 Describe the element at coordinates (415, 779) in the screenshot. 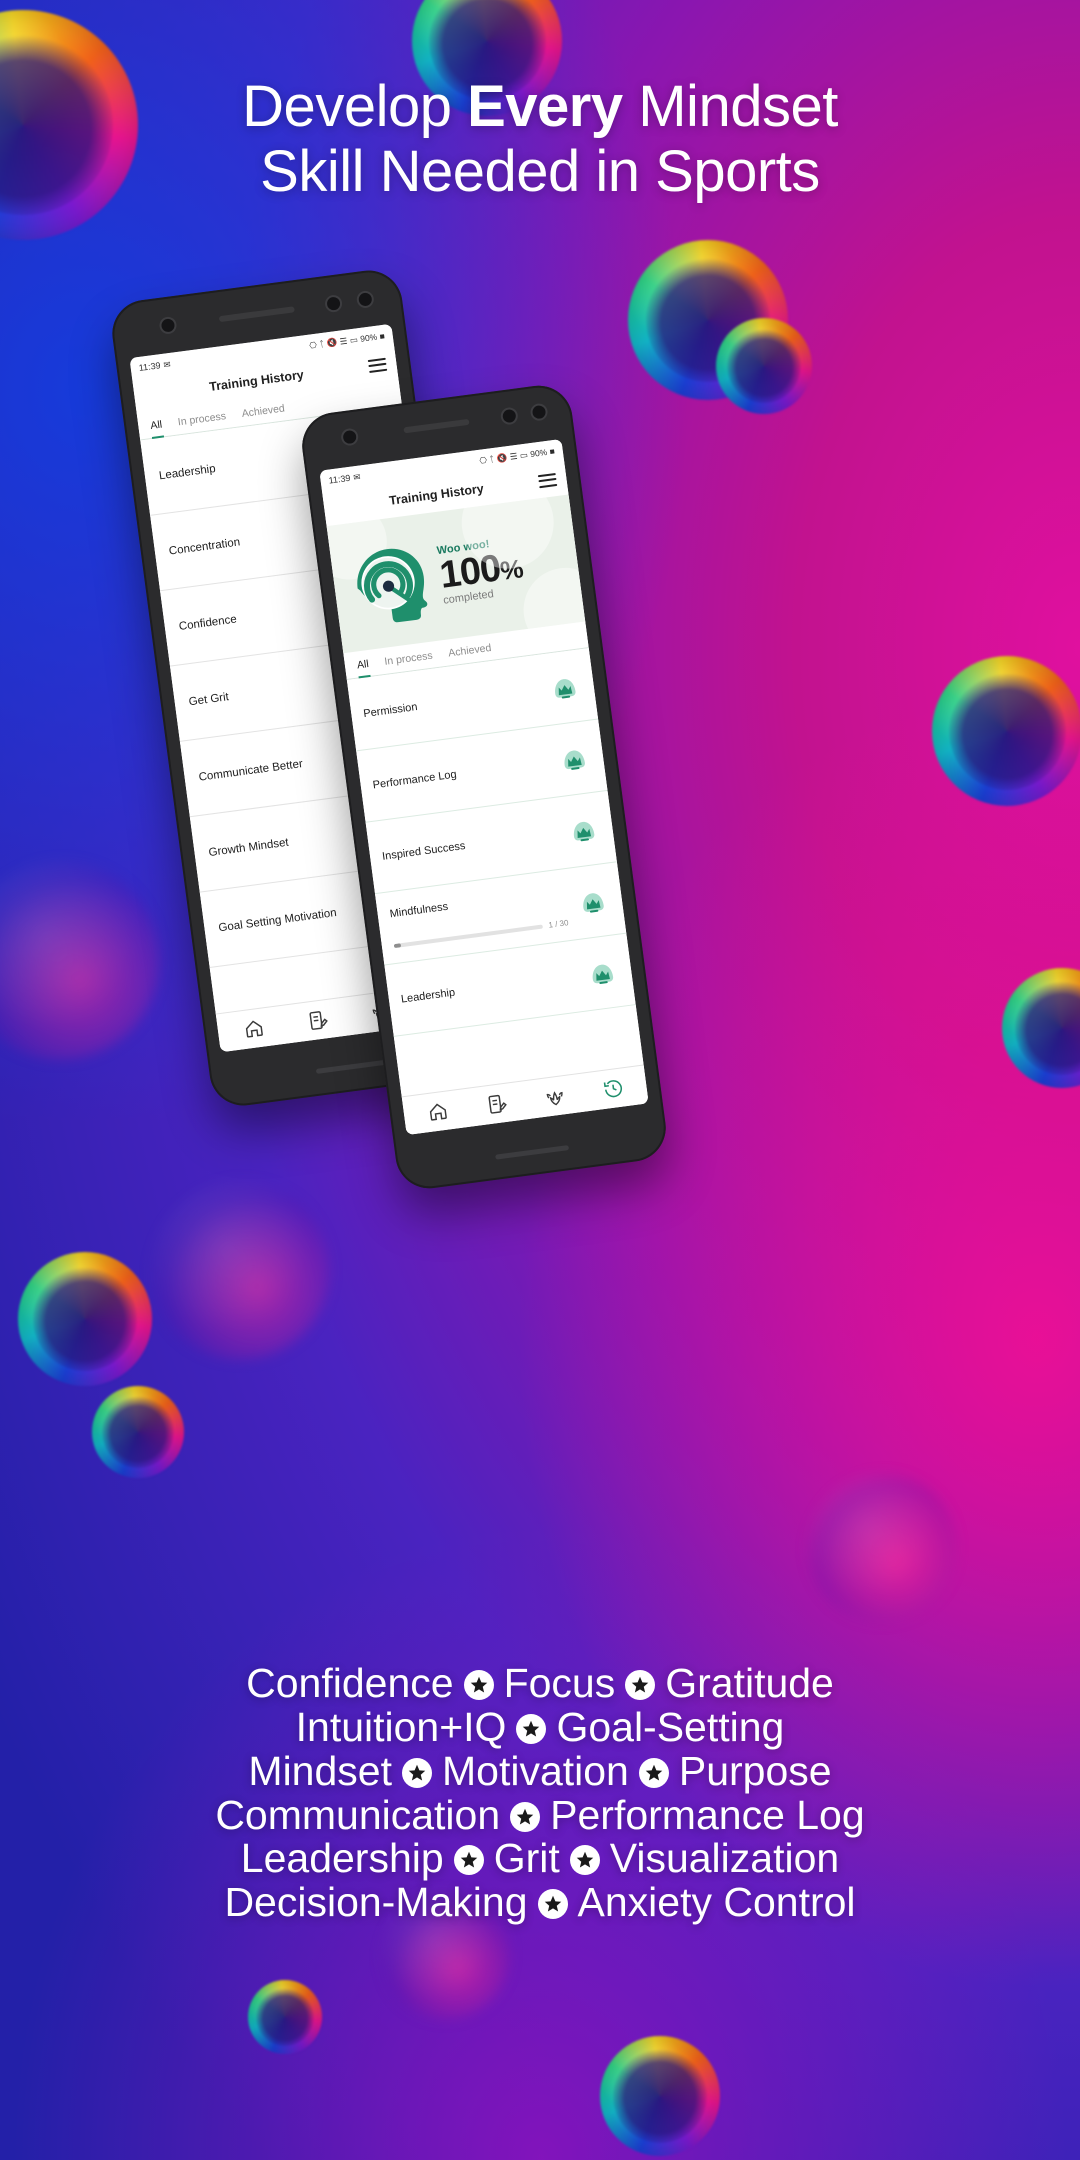

I see `list-item-label: Performance Log` at that location.